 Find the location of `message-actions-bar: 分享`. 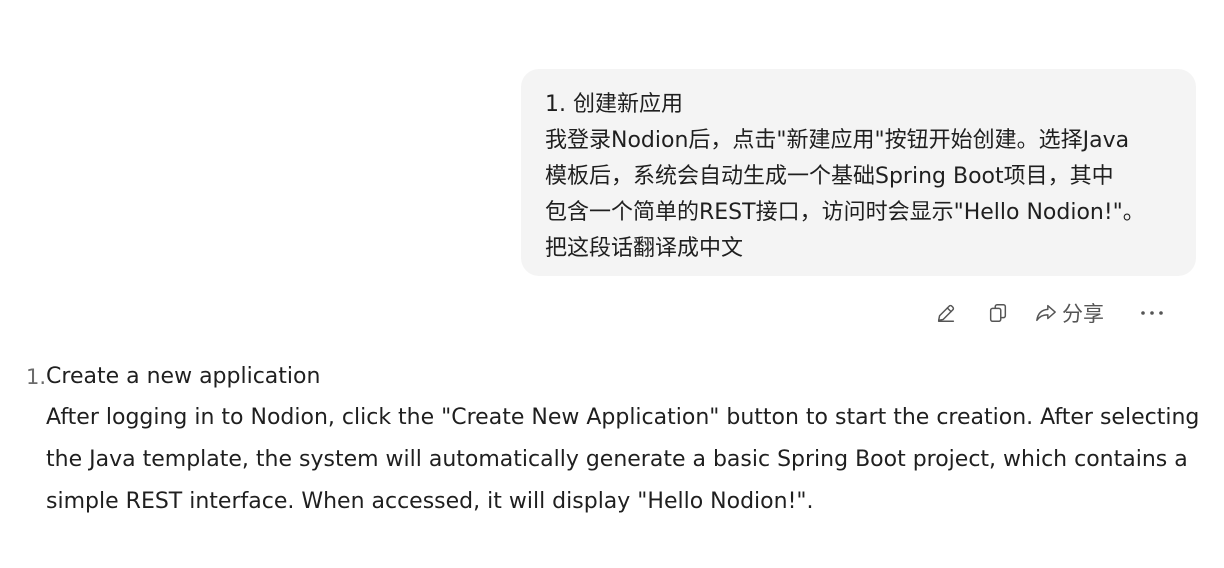

message-actions-bar: 分享 is located at coordinates (1049, 313).